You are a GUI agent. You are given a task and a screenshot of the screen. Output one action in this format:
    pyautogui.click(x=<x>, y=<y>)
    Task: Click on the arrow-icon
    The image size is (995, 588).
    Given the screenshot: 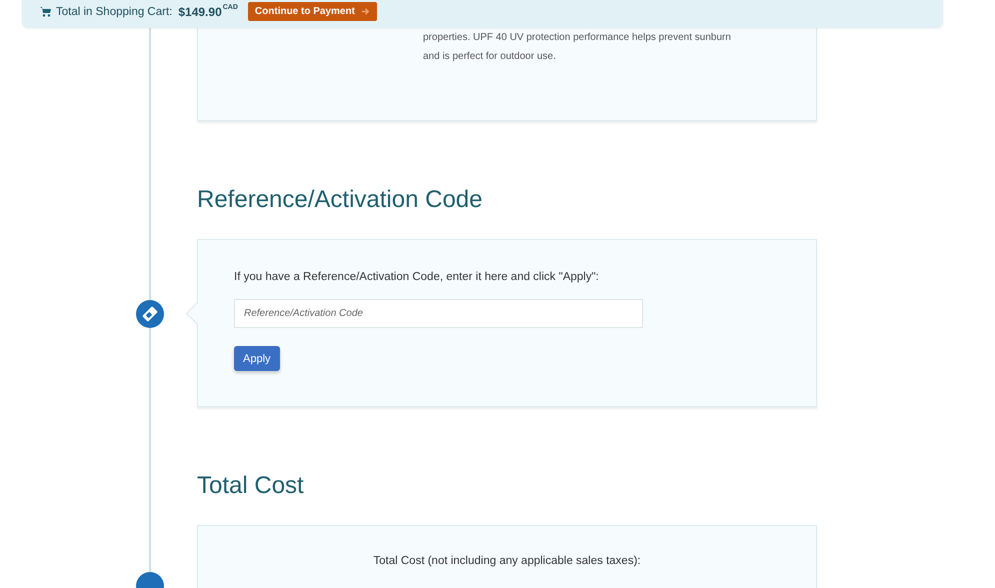 What is the action you would take?
    pyautogui.click(x=365, y=11)
    